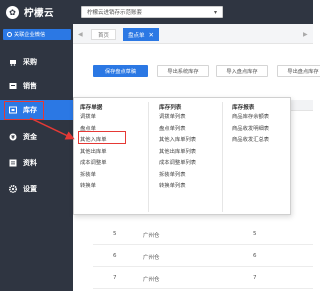 Image resolution: width=320 pixels, height=291 pixels. Describe the element at coordinates (30, 163) in the screenshot. I see `sidebar-item-label: 资料` at that location.